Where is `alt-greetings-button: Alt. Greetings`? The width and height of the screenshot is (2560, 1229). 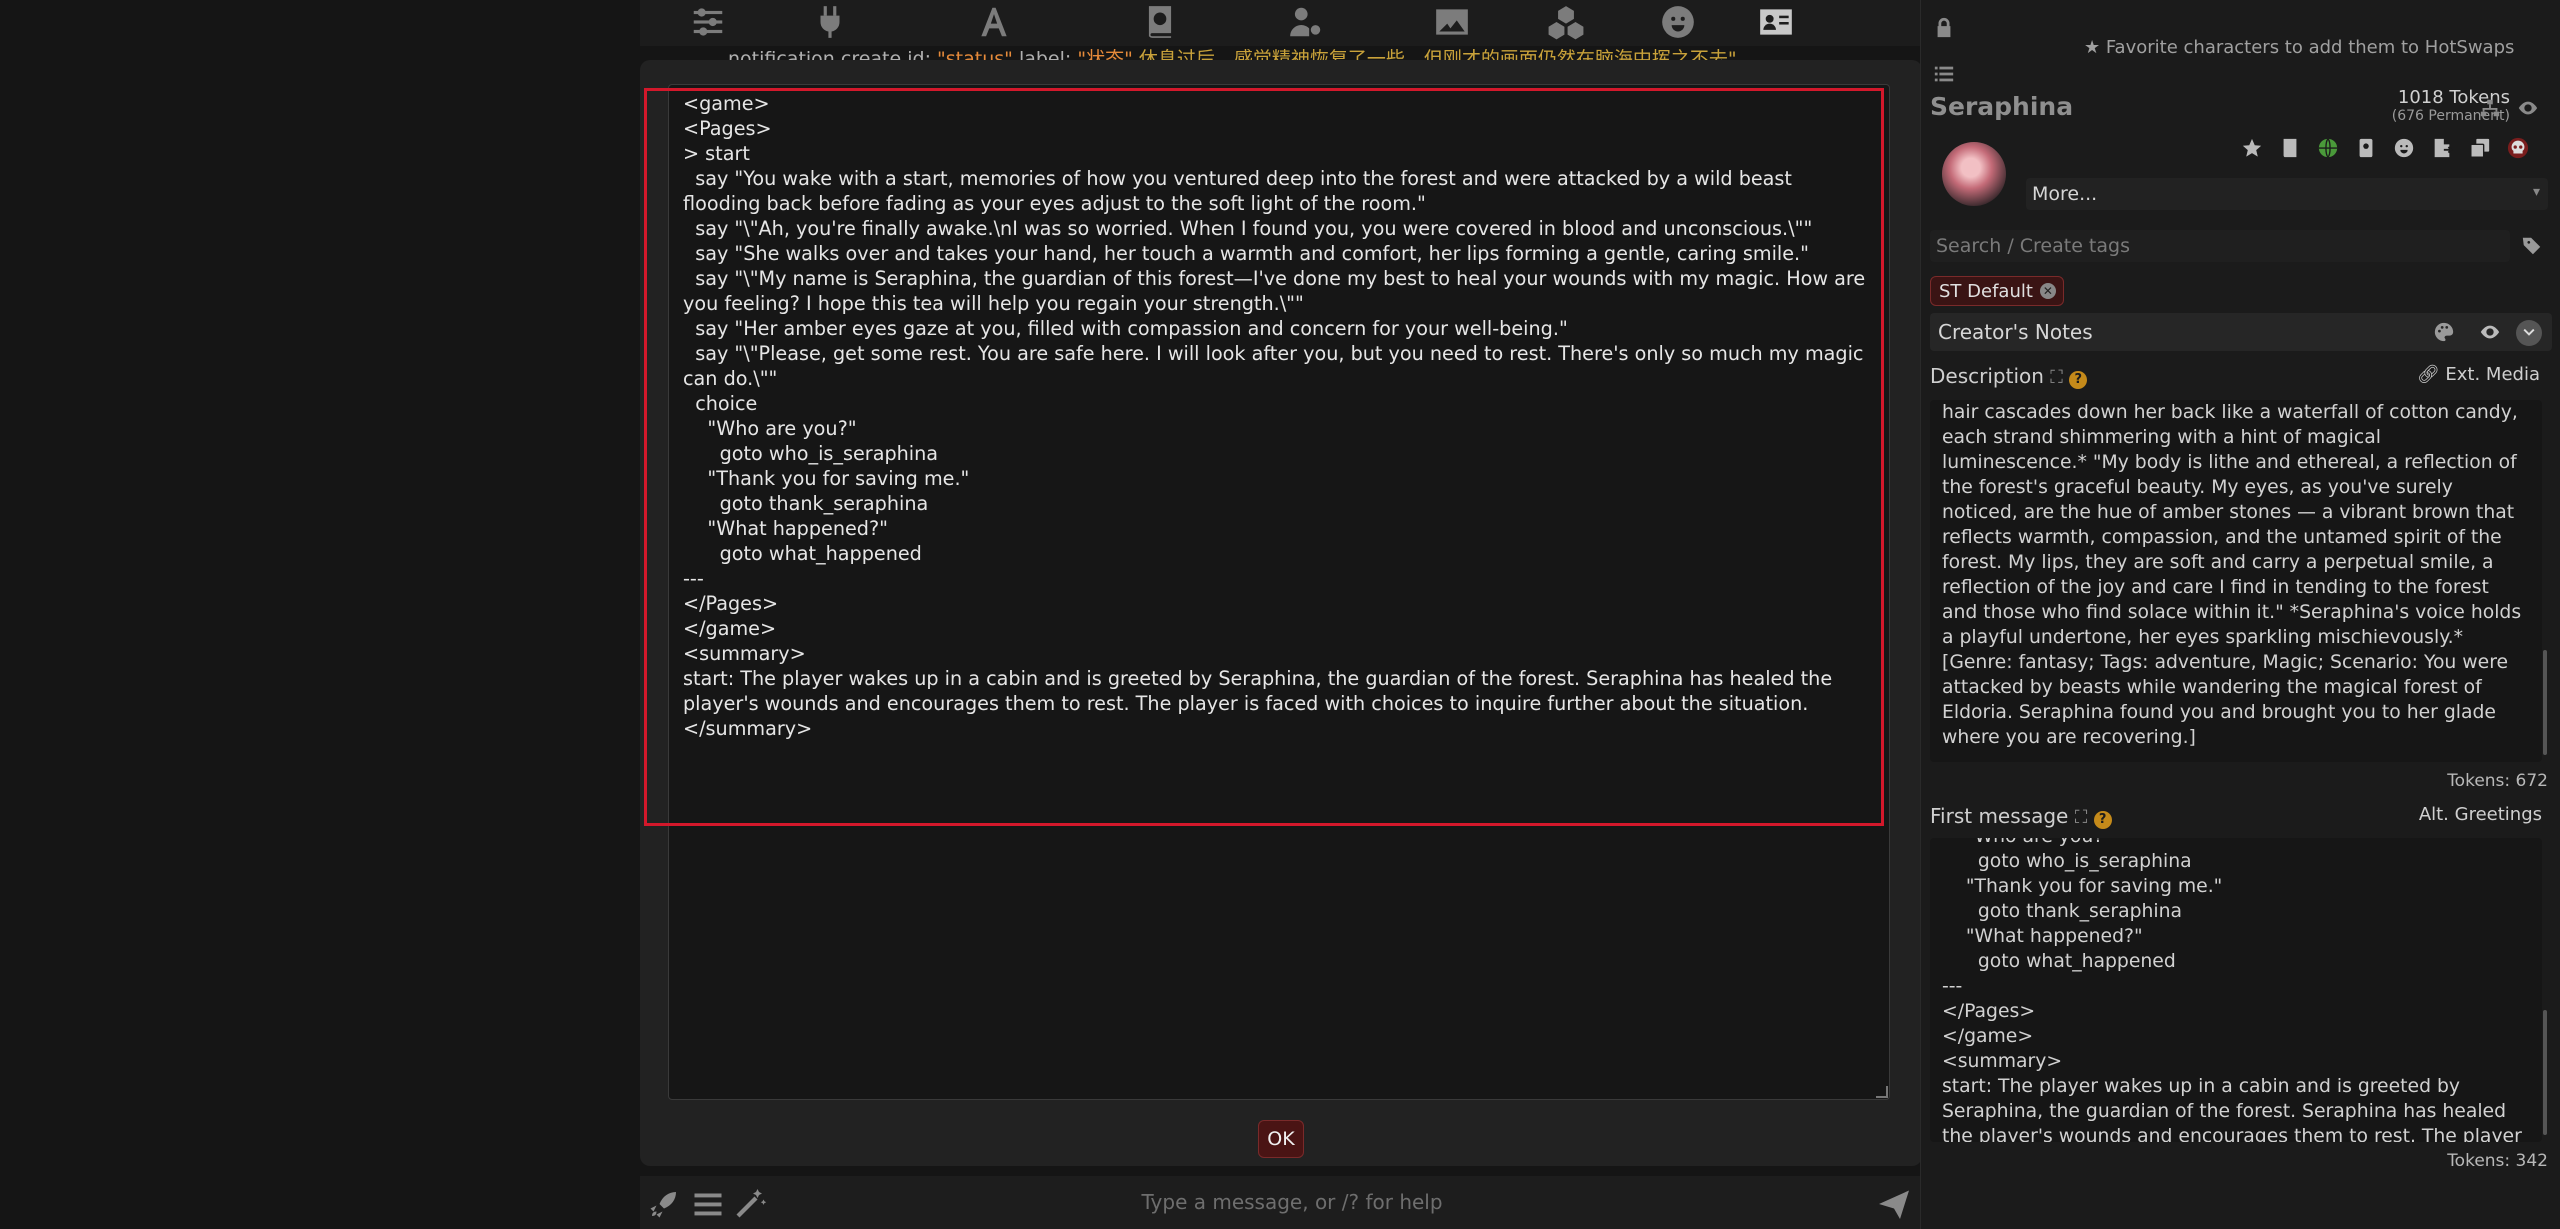
alt-greetings-button: Alt. Greetings is located at coordinates (2480, 814).